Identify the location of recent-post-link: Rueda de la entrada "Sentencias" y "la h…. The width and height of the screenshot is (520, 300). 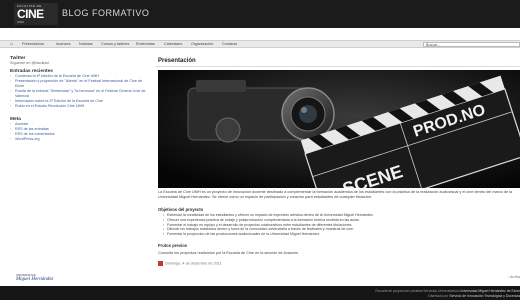
(80, 93).